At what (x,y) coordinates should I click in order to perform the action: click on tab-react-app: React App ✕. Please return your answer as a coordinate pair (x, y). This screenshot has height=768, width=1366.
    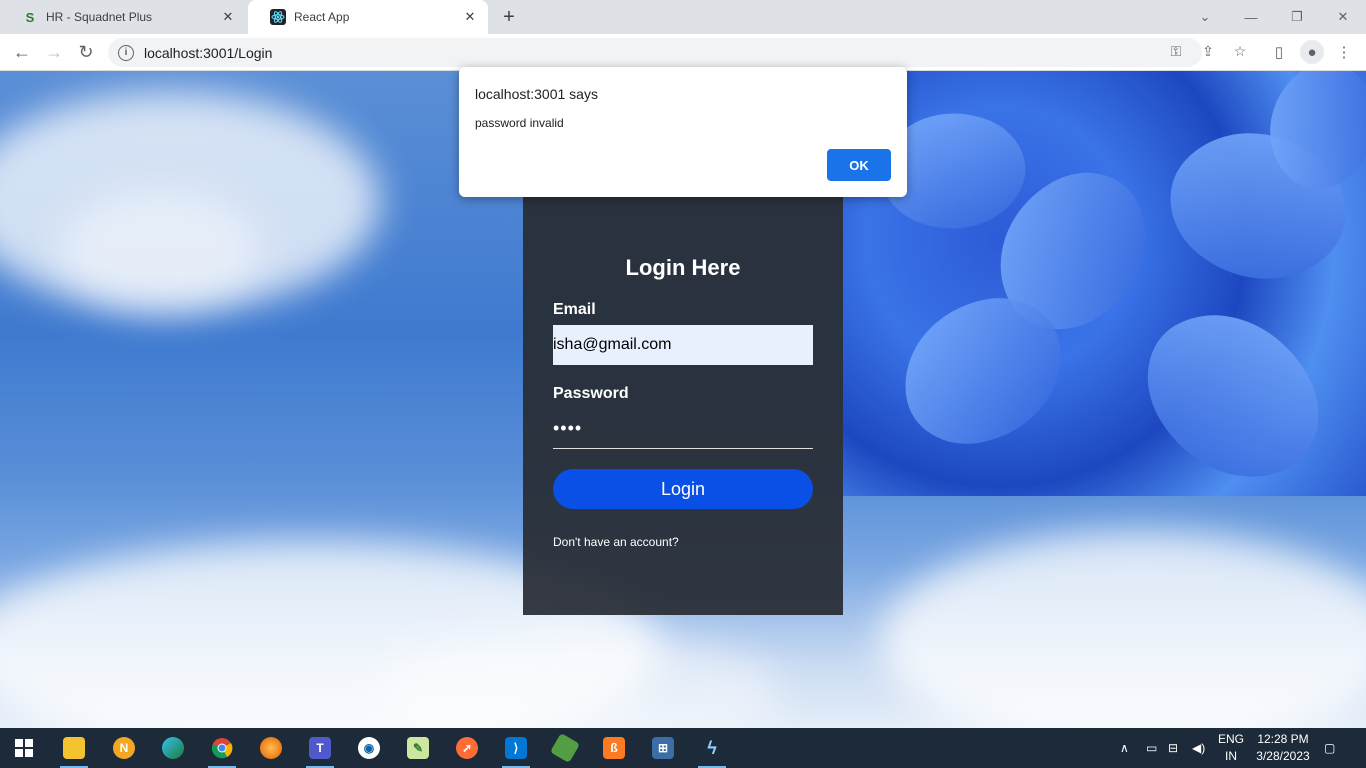
    Looking at the image, I should click on (368, 17).